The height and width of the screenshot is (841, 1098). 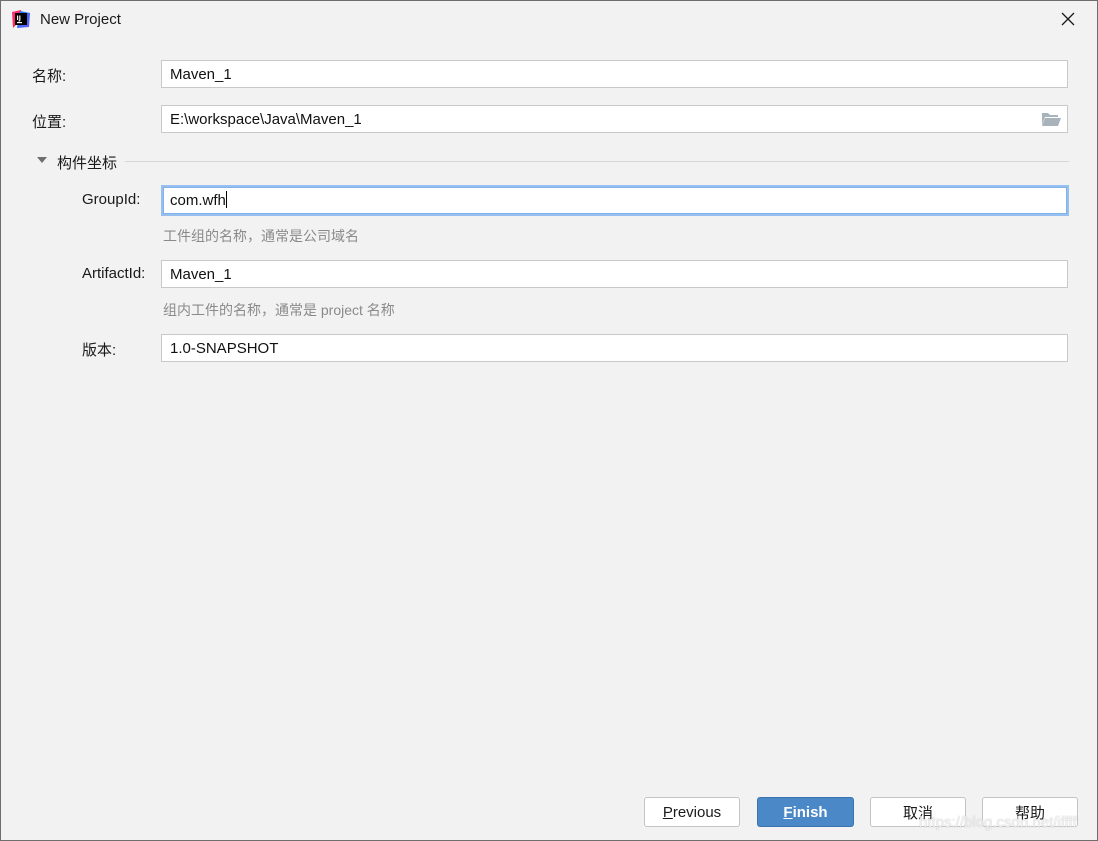 What do you see at coordinates (615, 200) in the screenshot?
I see `groupid-input: com.wfh` at bounding box center [615, 200].